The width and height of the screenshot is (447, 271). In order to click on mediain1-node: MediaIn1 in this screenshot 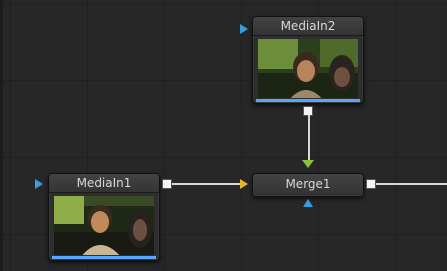, I will do `click(104, 217)`.